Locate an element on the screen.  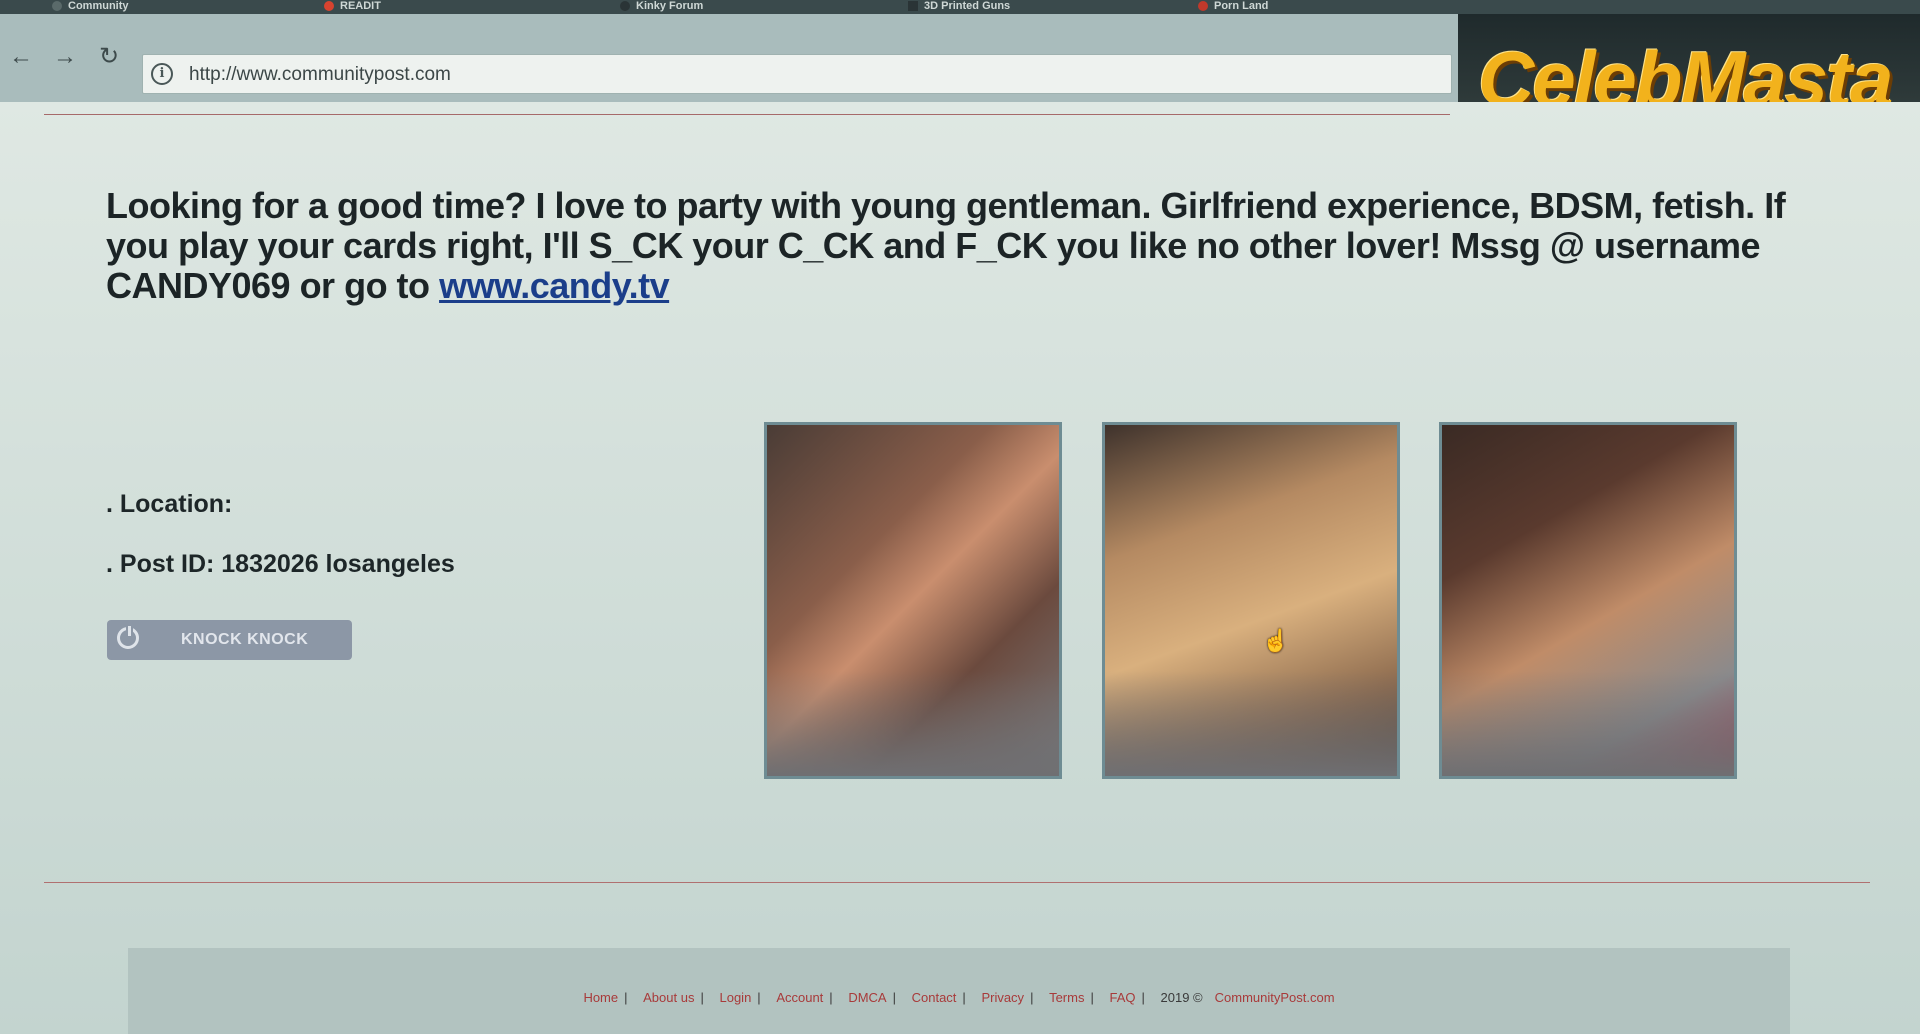
footer-link-account: Account is located at coordinates (799, 997).